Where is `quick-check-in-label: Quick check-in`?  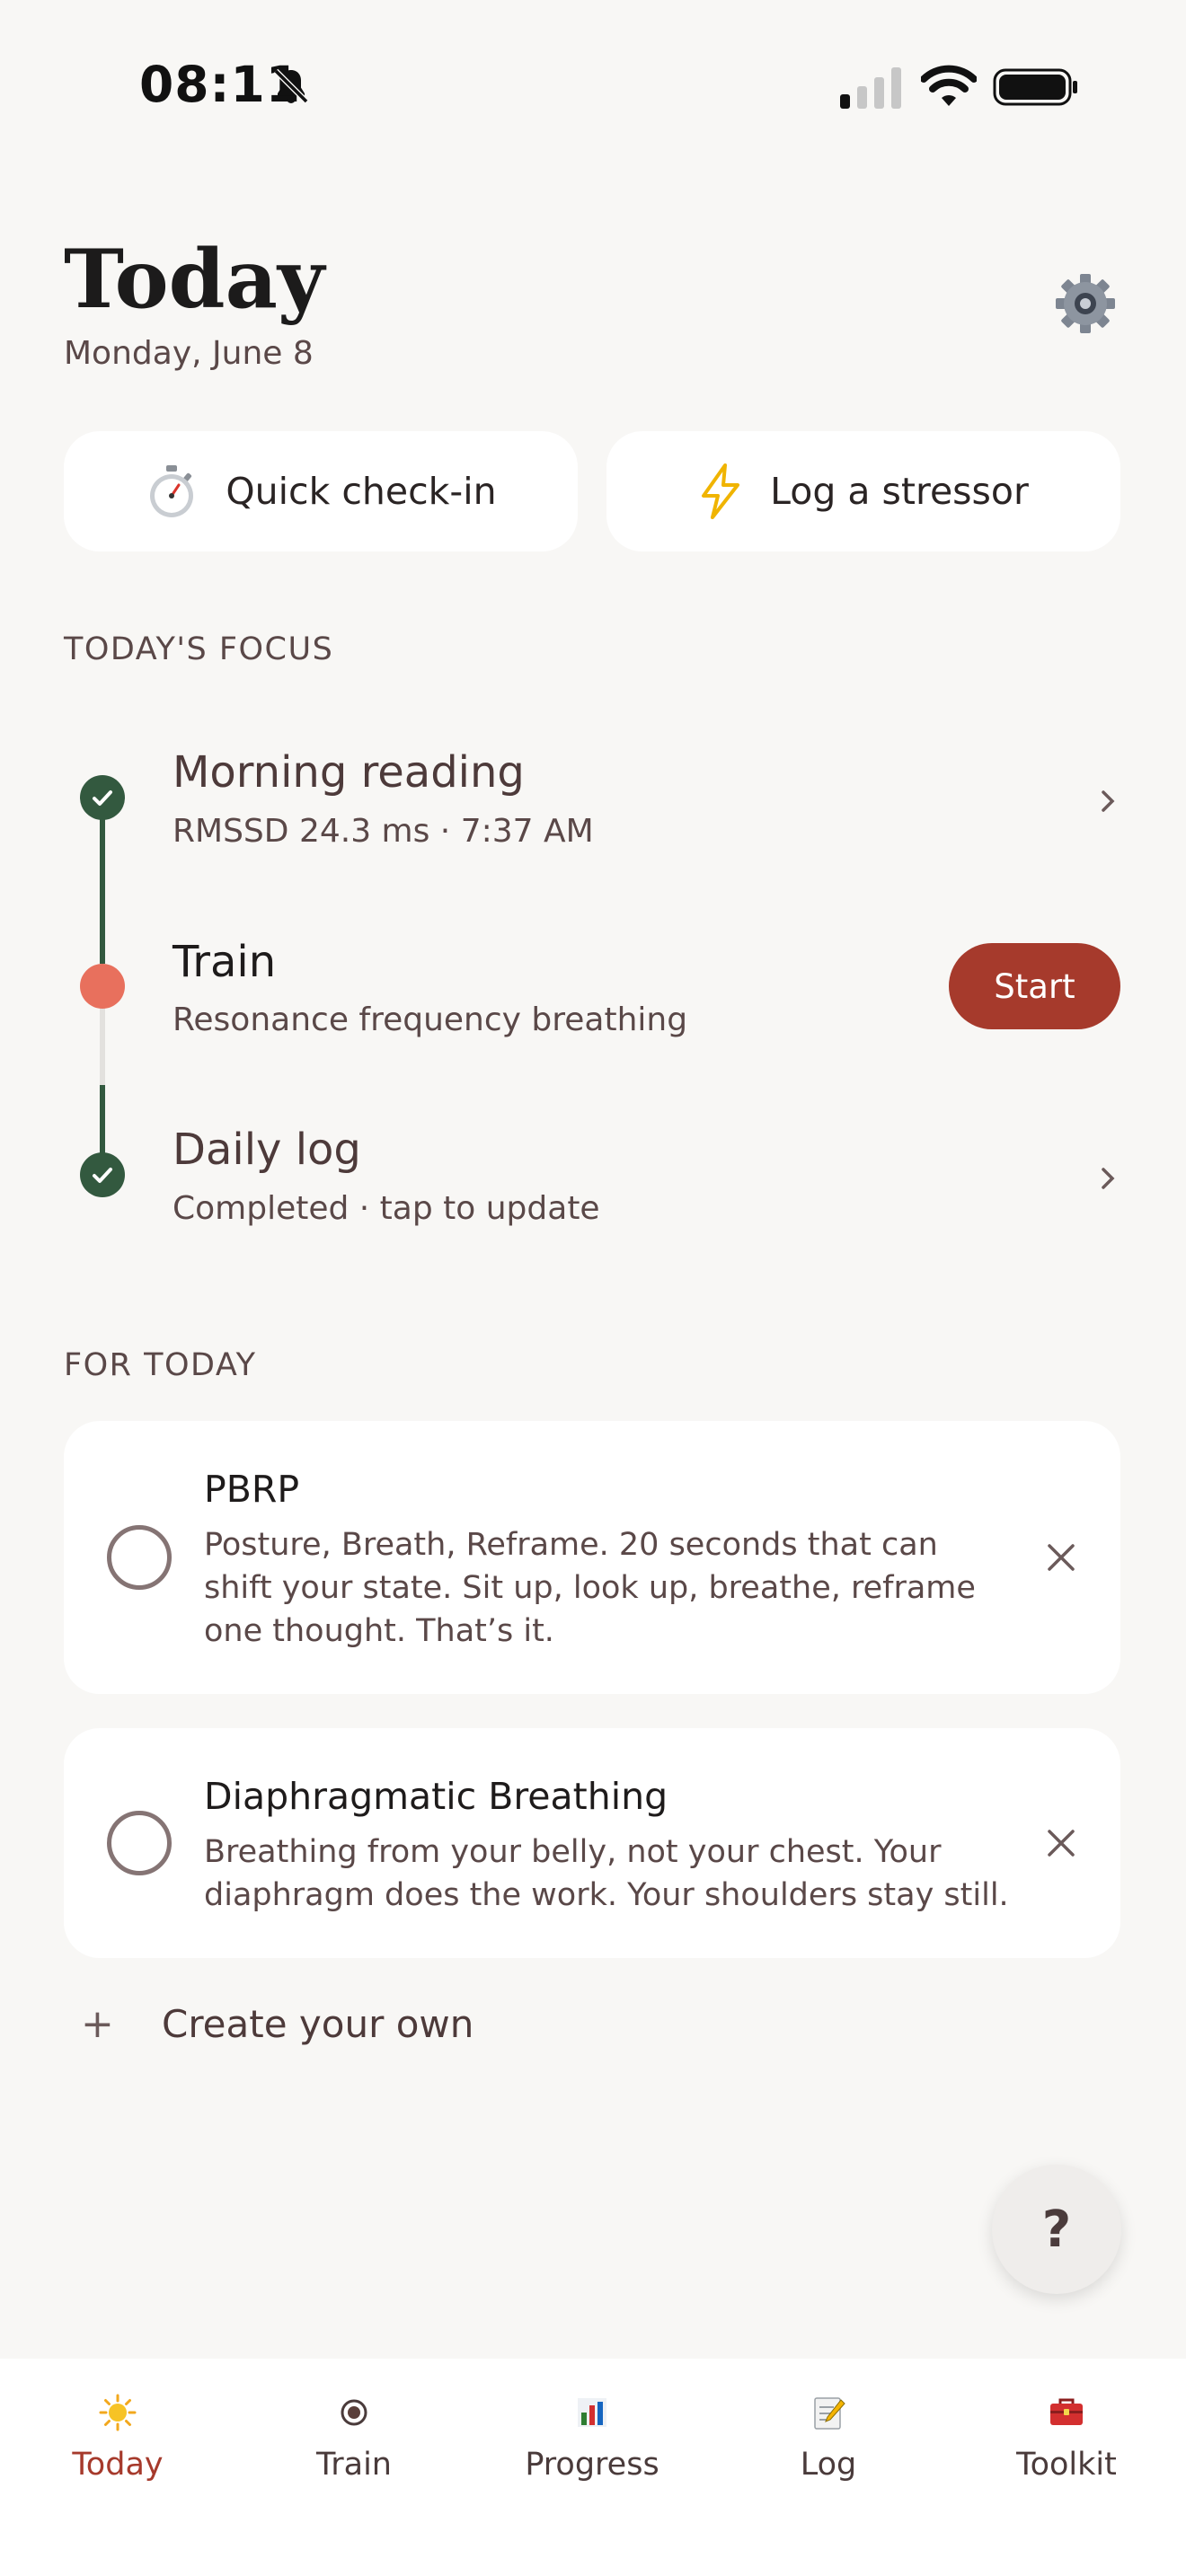 quick-check-in-label: Quick check-in is located at coordinates (361, 491).